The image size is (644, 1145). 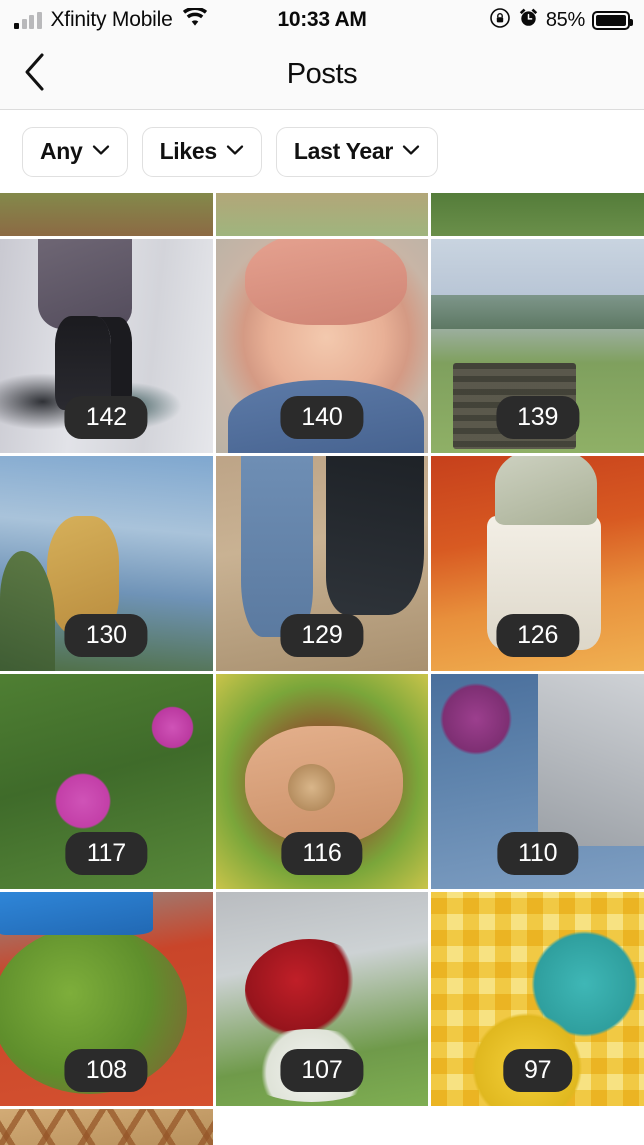 What do you see at coordinates (106, 418) in the screenshot?
I see `like-count-badge: 142` at bounding box center [106, 418].